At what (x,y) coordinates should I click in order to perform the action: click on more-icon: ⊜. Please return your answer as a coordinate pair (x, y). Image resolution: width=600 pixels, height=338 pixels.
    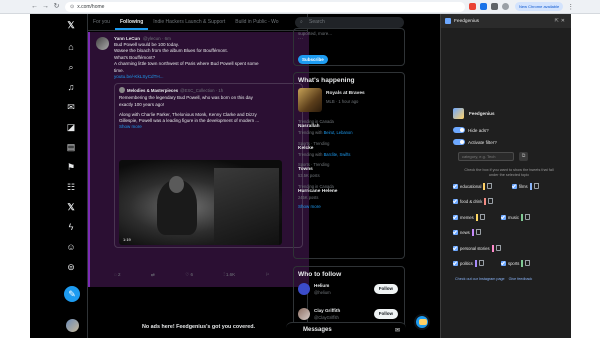
    Looking at the image, I should click on (71, 267).